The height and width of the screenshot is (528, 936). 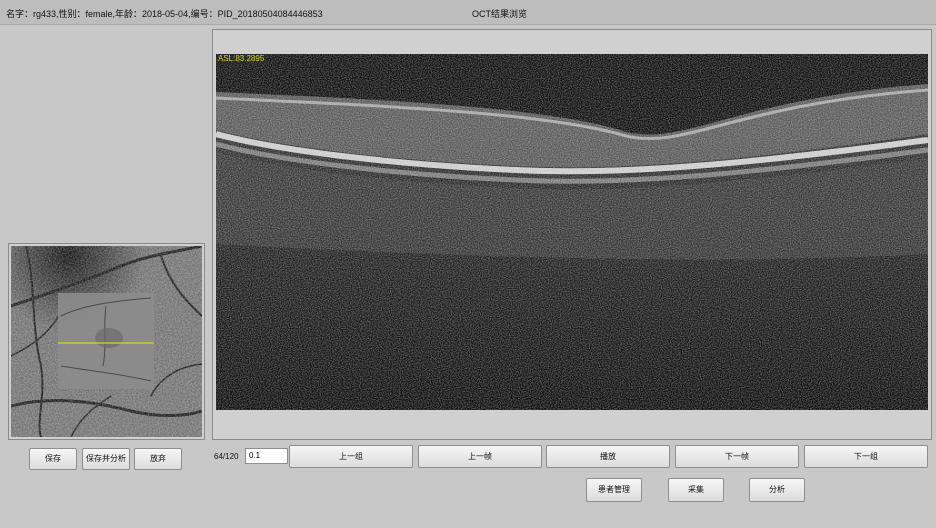 I want to click on save-button: 保存, so click(x=53, y=459).